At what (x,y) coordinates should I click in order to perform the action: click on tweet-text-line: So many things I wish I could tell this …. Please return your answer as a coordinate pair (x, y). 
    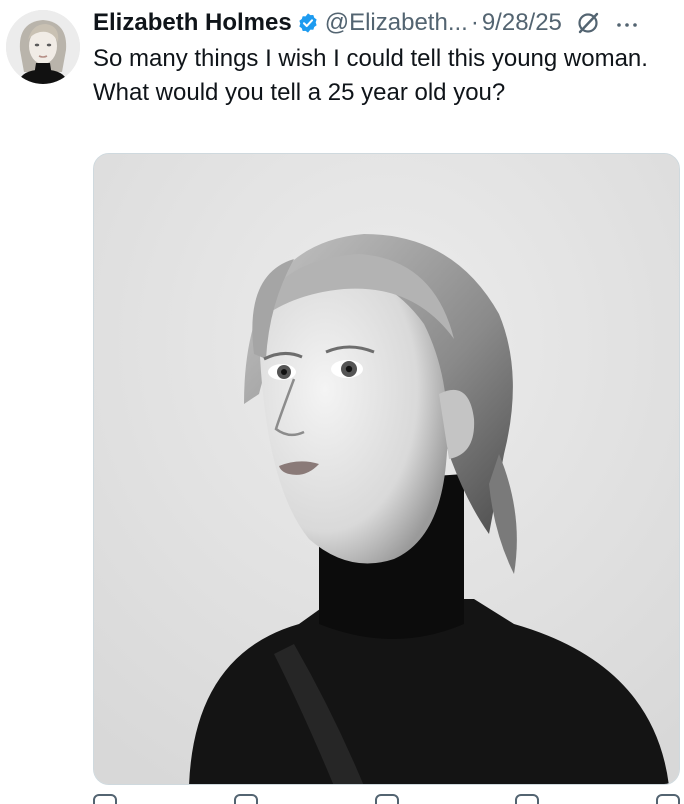
    Looking at the image, I should click on (370, 58).